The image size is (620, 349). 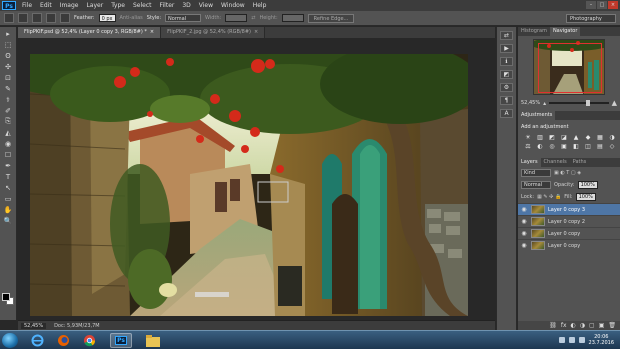 I want to click on minimize-button: –, so click(x=591, y=5).